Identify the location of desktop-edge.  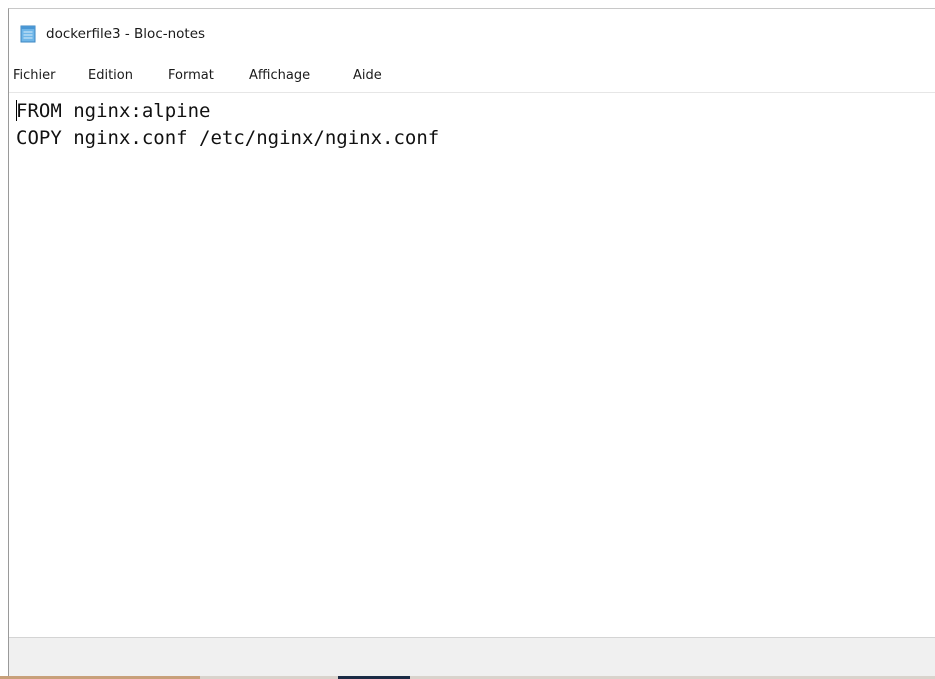
(4, 339).